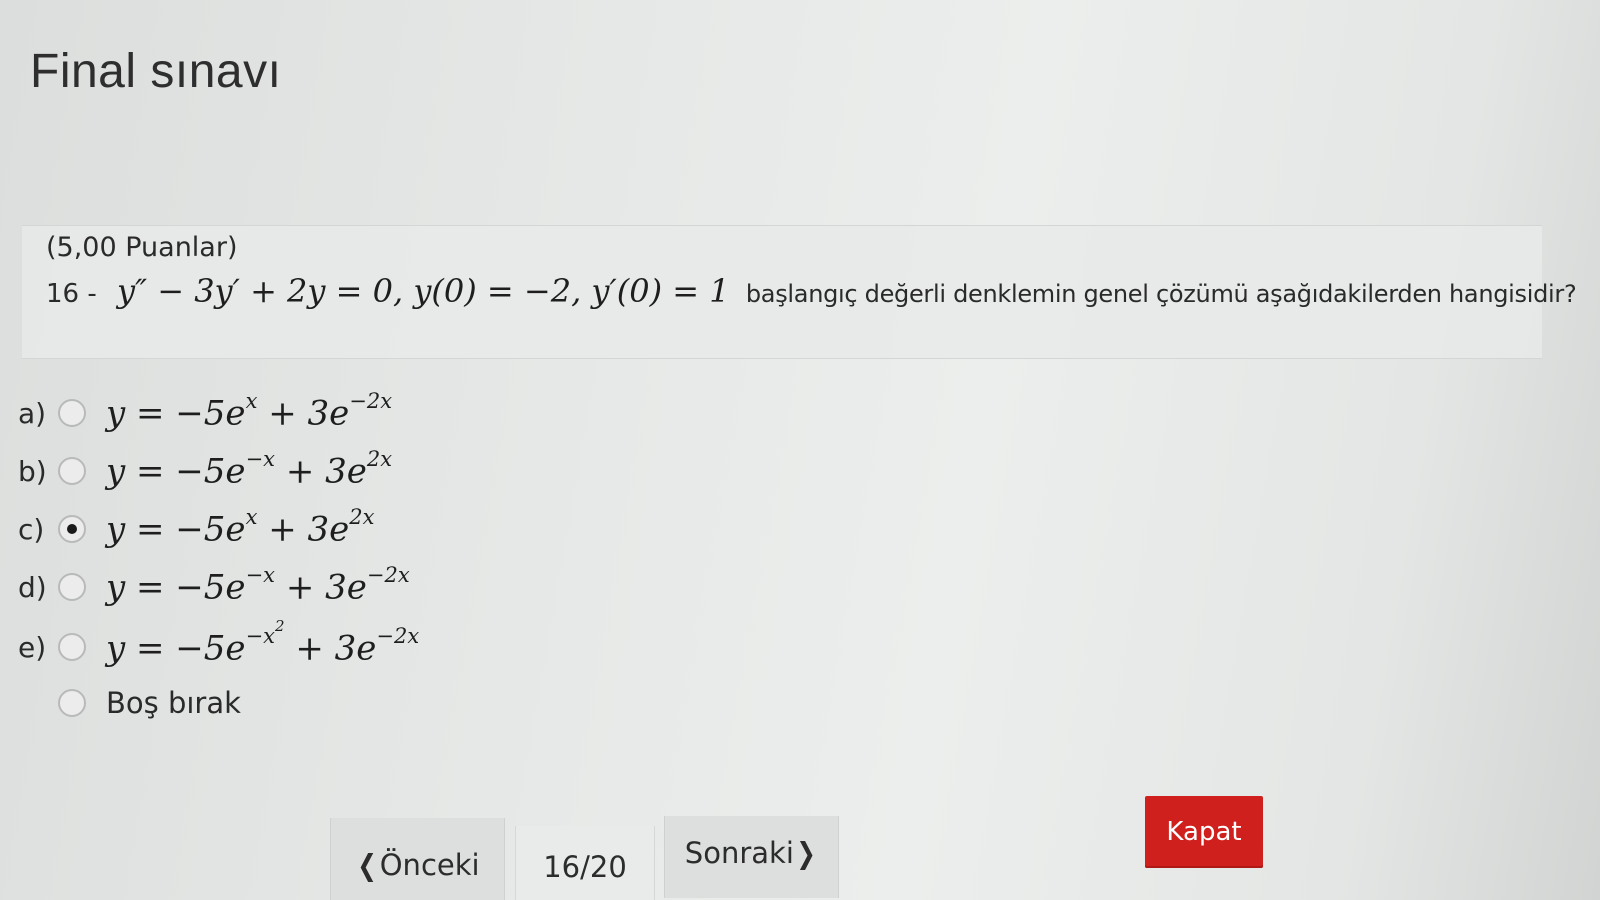  What do you see at coordinates (32, 587) in the screenshot?
I see `option-letter: d)` at bounding box center [32, 587].